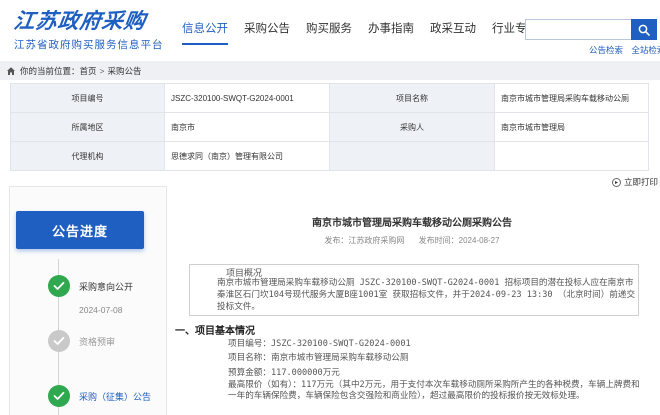  Describe the element at coordinates (364, 240) in the screenshot. I see `announcement-source: 发布：江苏政府采购网` at that location.